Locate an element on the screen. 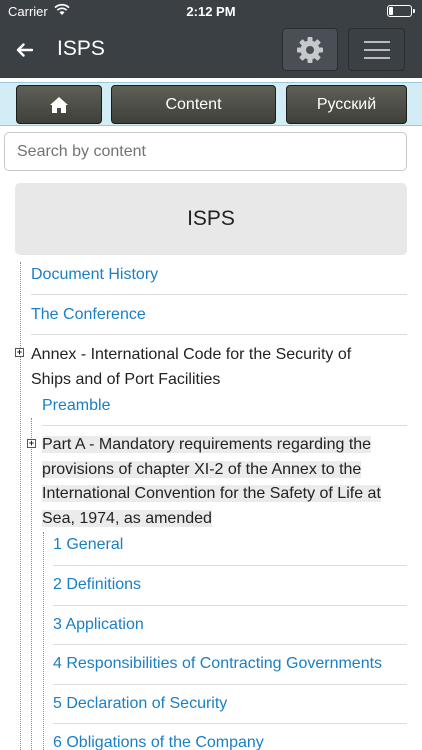 Image resolution: width=422 pixels, height=750 pixels. battery-icon is located at coordinates (401, 11).